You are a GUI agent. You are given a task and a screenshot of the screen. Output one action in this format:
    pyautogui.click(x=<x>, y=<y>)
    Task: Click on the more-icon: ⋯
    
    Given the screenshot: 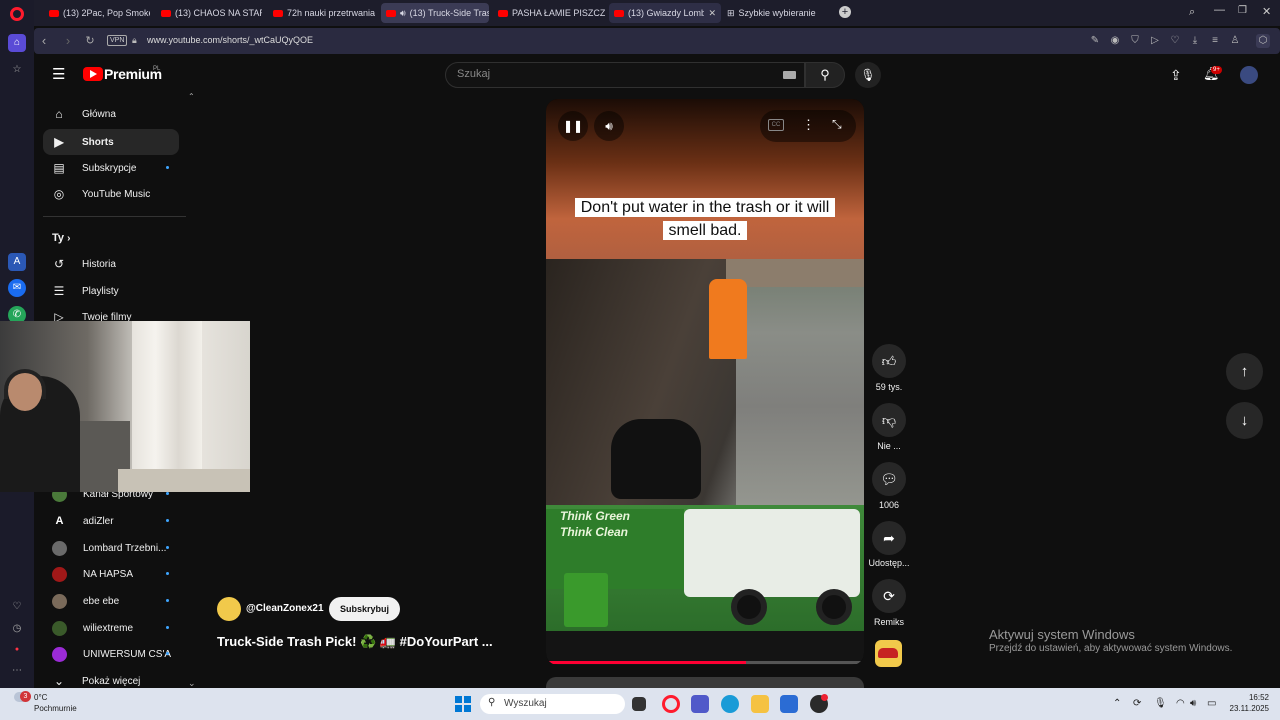 What is the action you would take?
    pyautogui.click(x=17, y=671)
    